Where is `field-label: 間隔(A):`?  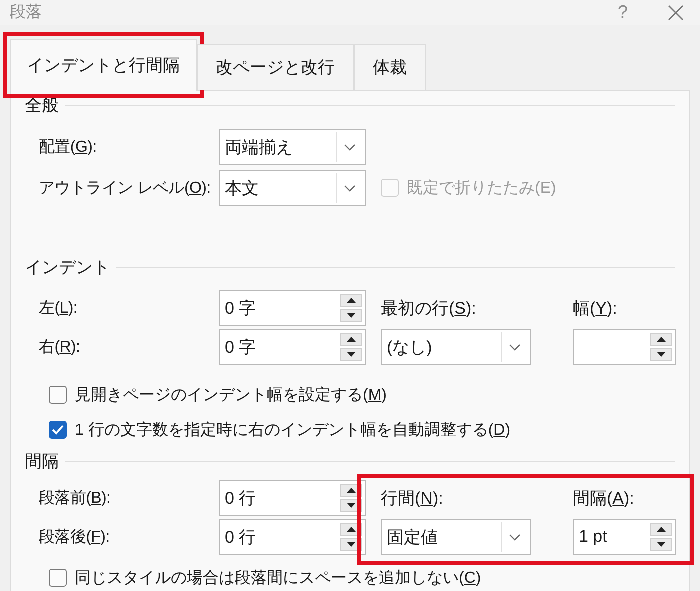 field-label: 間隔(A): is located at coordinates (604, 499).